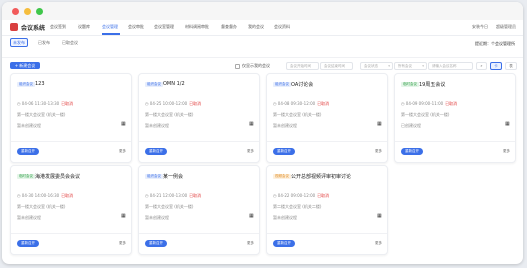 This screenshot has height=268, width=527. I want to click on meeting-title: 19周五会议, so click(432, 85).